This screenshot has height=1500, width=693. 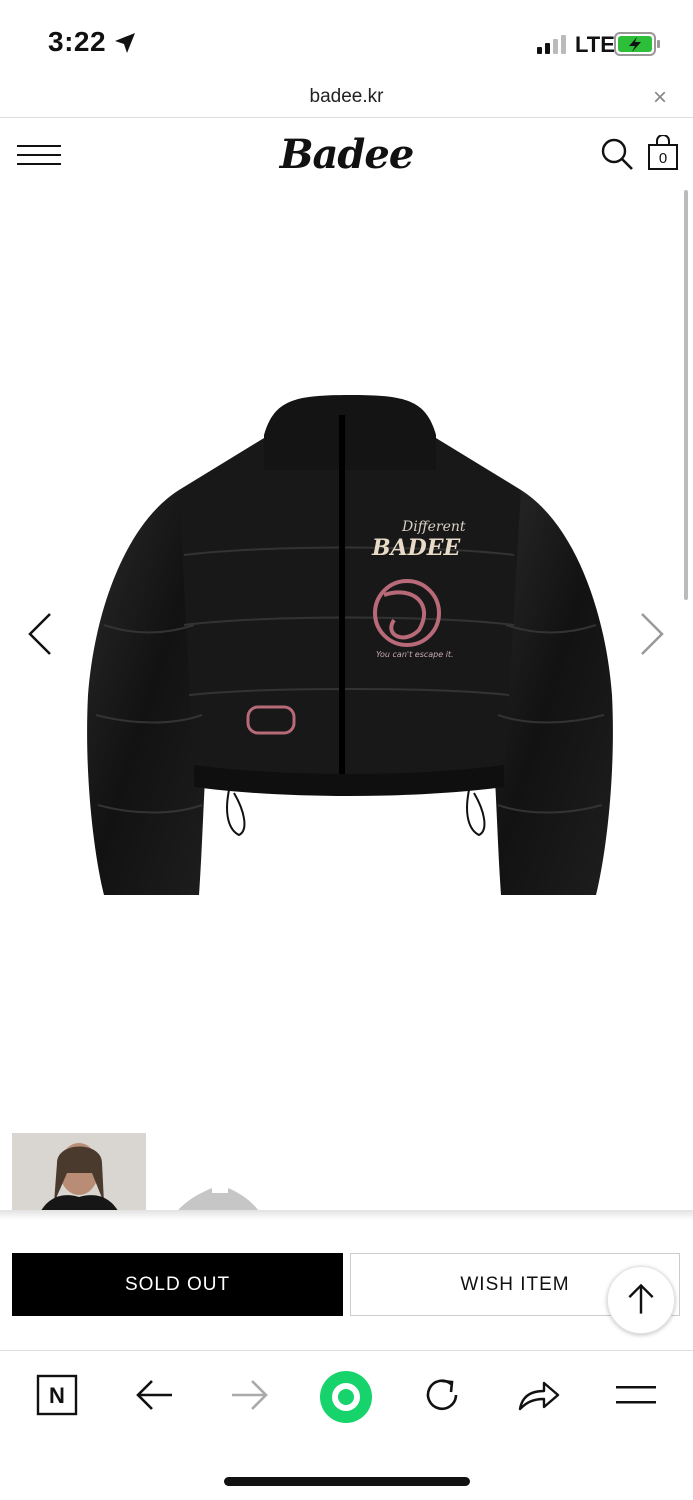 I want to click on forward-arrow-icon, so click(x=250, y=1395).